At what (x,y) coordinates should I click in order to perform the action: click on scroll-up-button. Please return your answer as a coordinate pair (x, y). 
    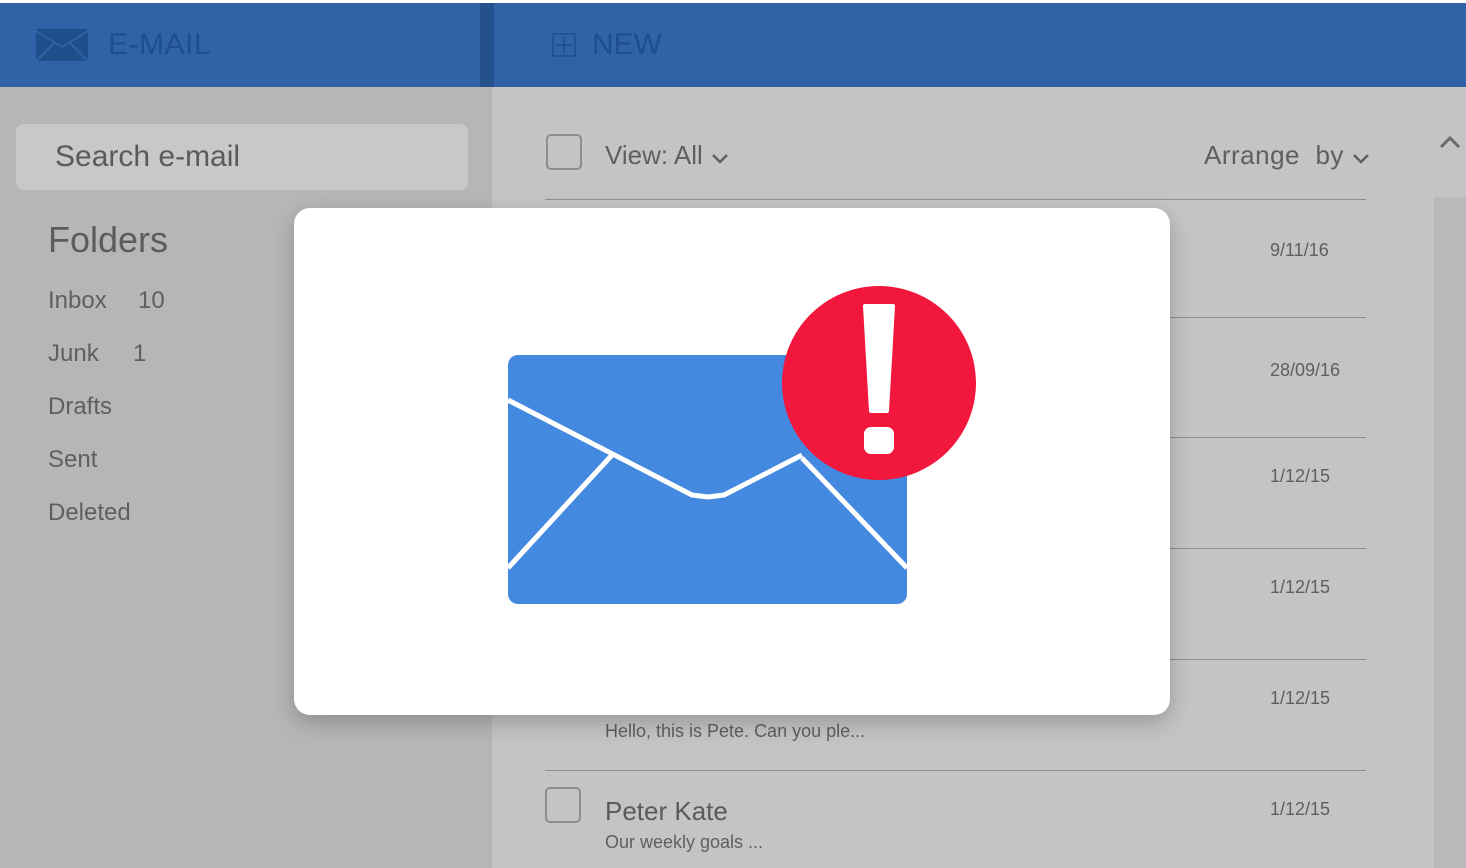
    Looking at the image, I should click on (1450, 142).